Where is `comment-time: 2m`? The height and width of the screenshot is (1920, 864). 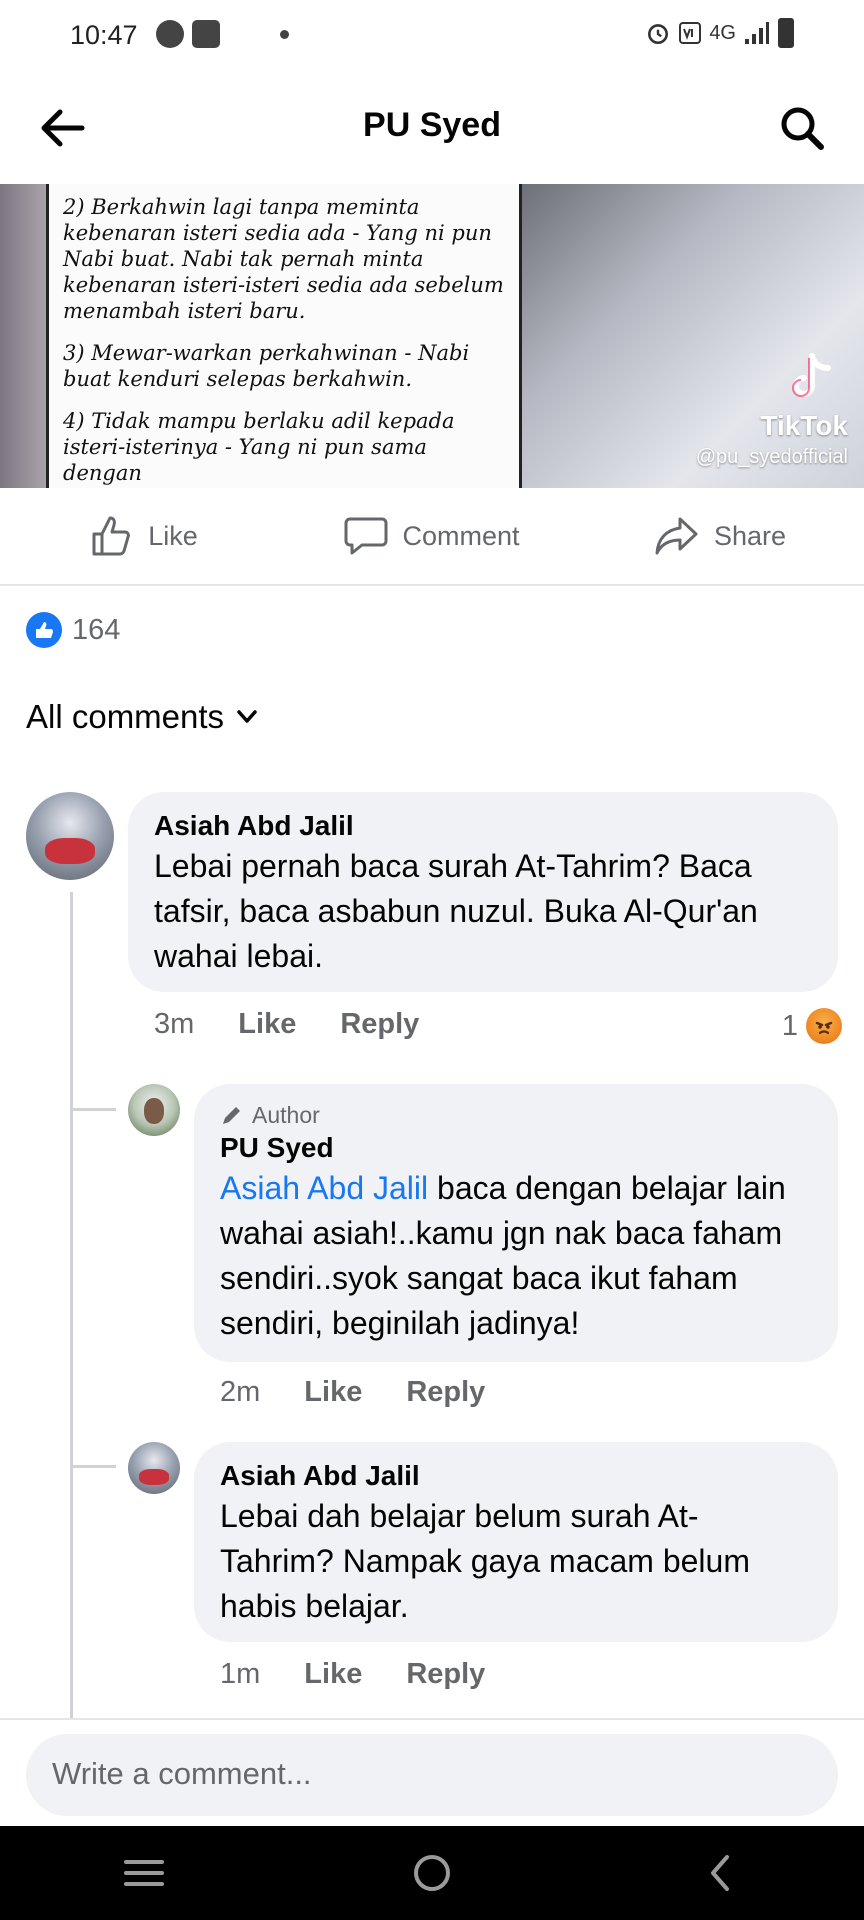 comment-time: 2m is located at coordinates (240, 1392).